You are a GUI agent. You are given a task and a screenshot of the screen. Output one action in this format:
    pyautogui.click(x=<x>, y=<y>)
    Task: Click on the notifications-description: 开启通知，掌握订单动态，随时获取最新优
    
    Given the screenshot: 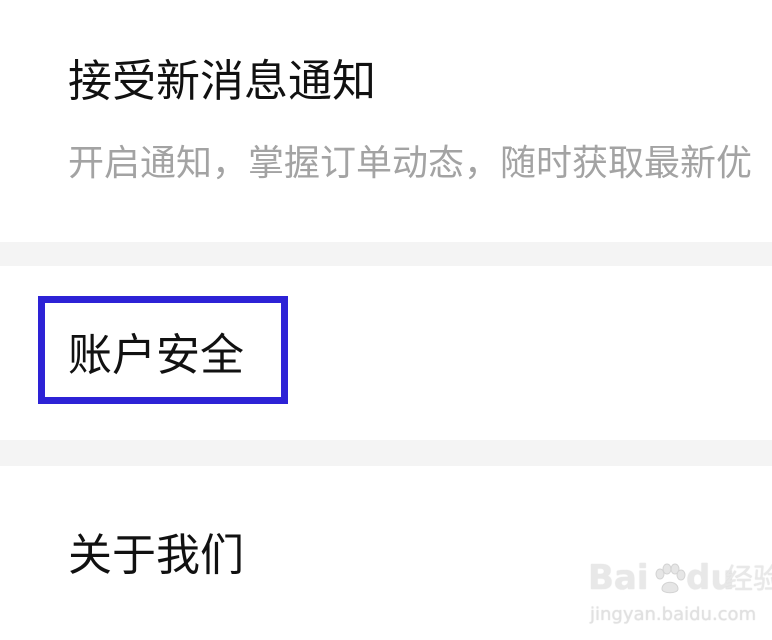 What is the action you would take?
    pyautogui.click(x=410, y=163)
    